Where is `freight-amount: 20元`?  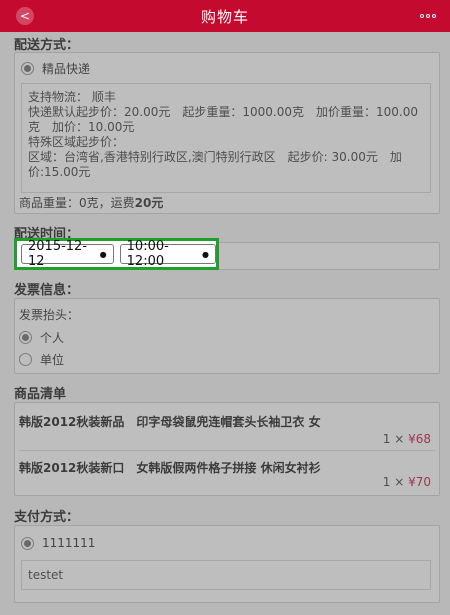
freight-amount: 20元 is located at coordinates (149, 203).